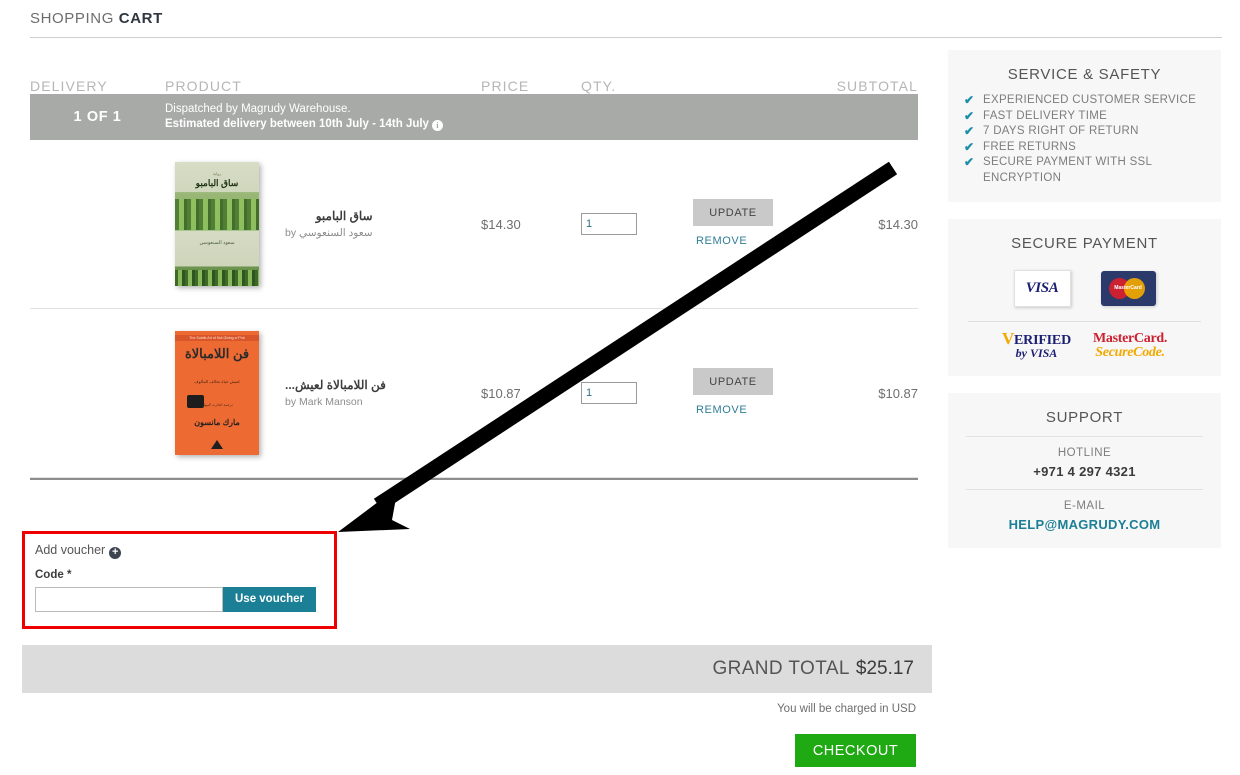 This screenshot has height=775, width=1240. I want to click on grand-total-amount: $25.17, so click(884, 668).